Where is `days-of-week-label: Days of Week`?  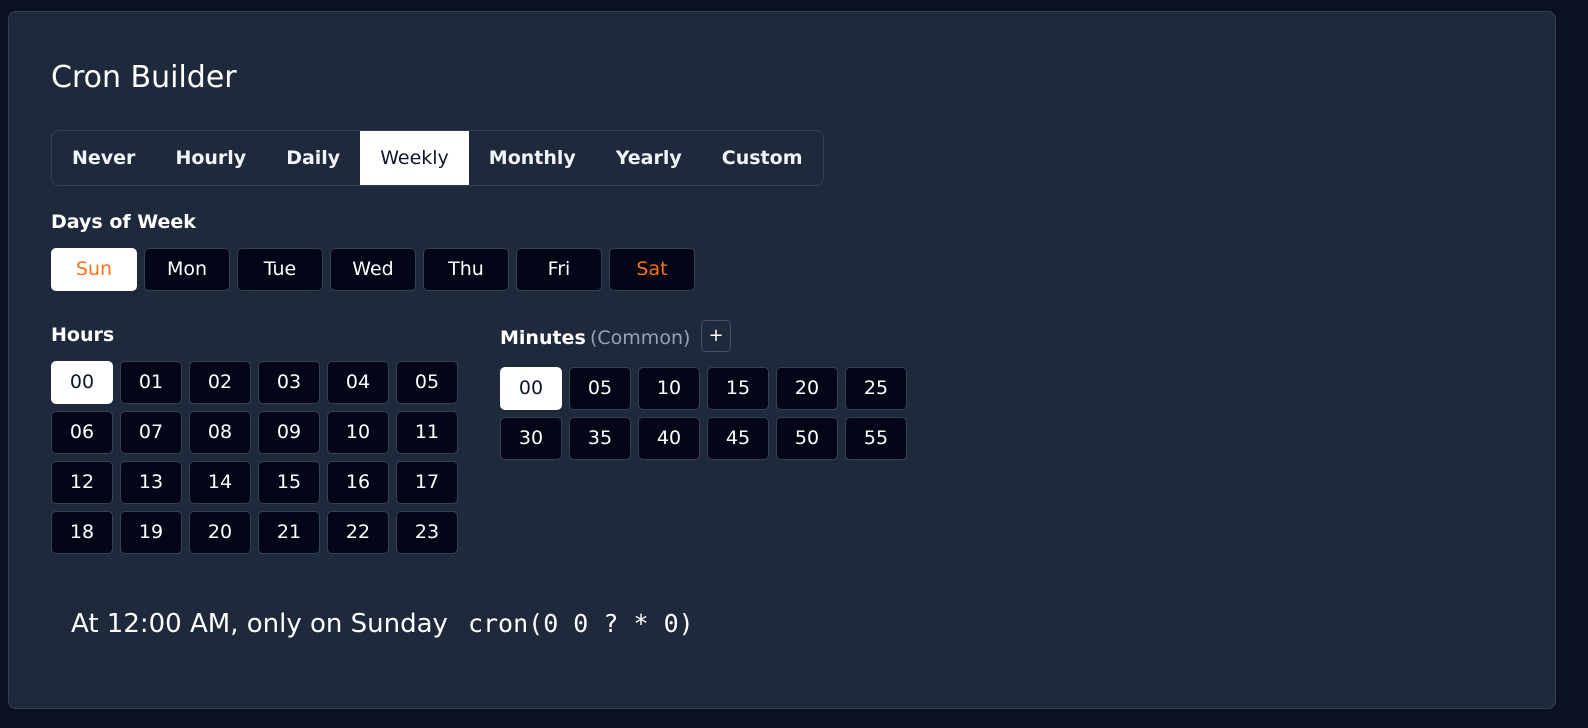
days-of-week-label: Days of Week is located at coordinates (123, 222).